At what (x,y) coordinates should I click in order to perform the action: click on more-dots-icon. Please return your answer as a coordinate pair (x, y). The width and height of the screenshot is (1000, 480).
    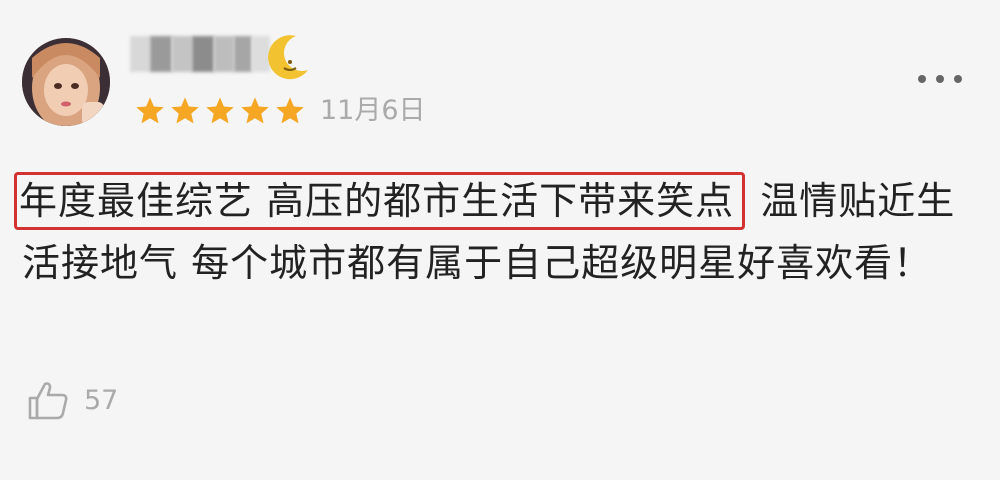
    Looking at the image, I should click on (940, 79).